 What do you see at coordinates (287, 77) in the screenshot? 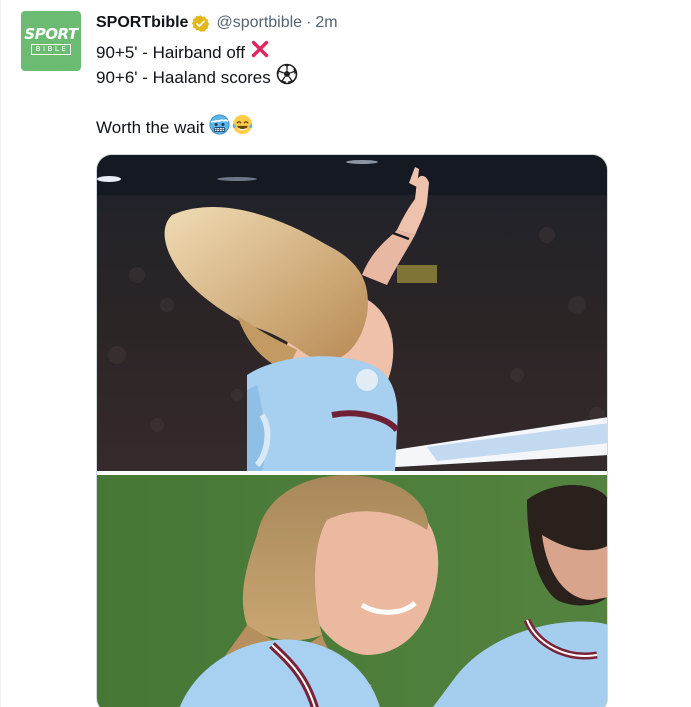
I see `soccer-ball-emoji` at bounding box center [287, 77].